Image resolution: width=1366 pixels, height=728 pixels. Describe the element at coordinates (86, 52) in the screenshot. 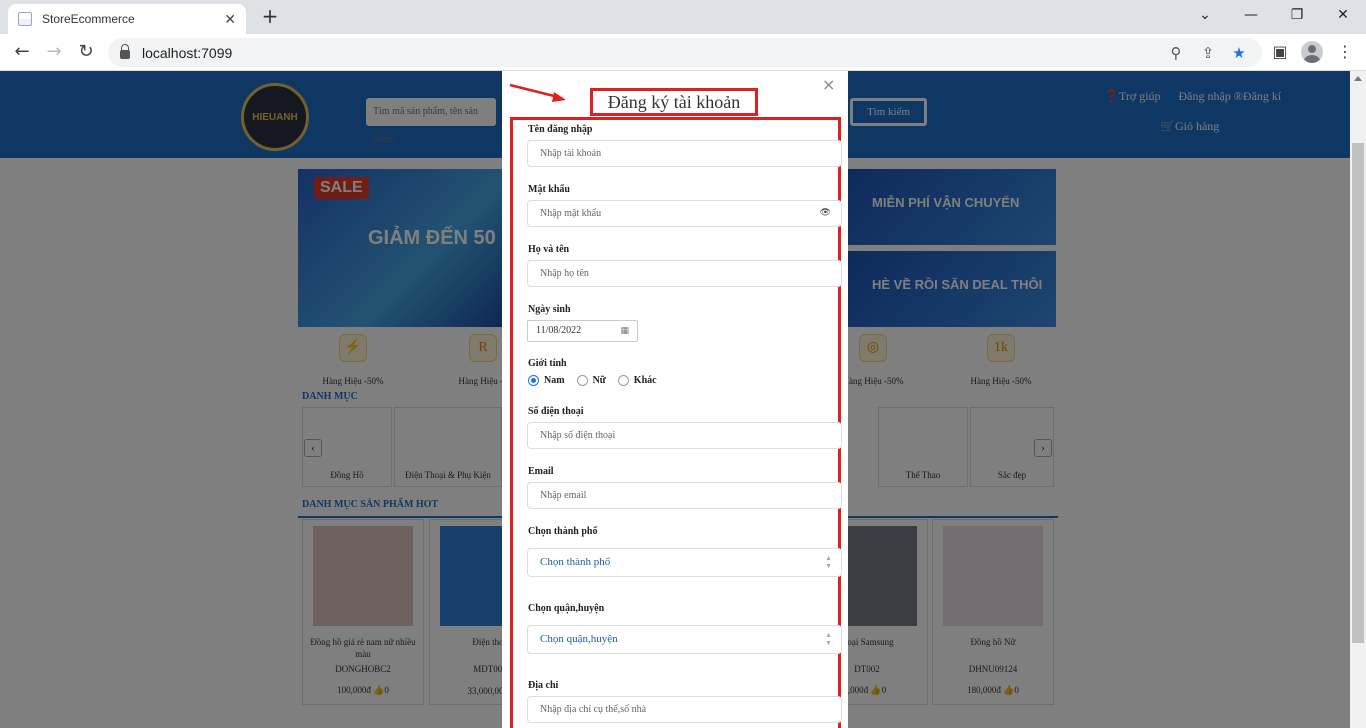

I see `reload-icon: ↻` at that location.